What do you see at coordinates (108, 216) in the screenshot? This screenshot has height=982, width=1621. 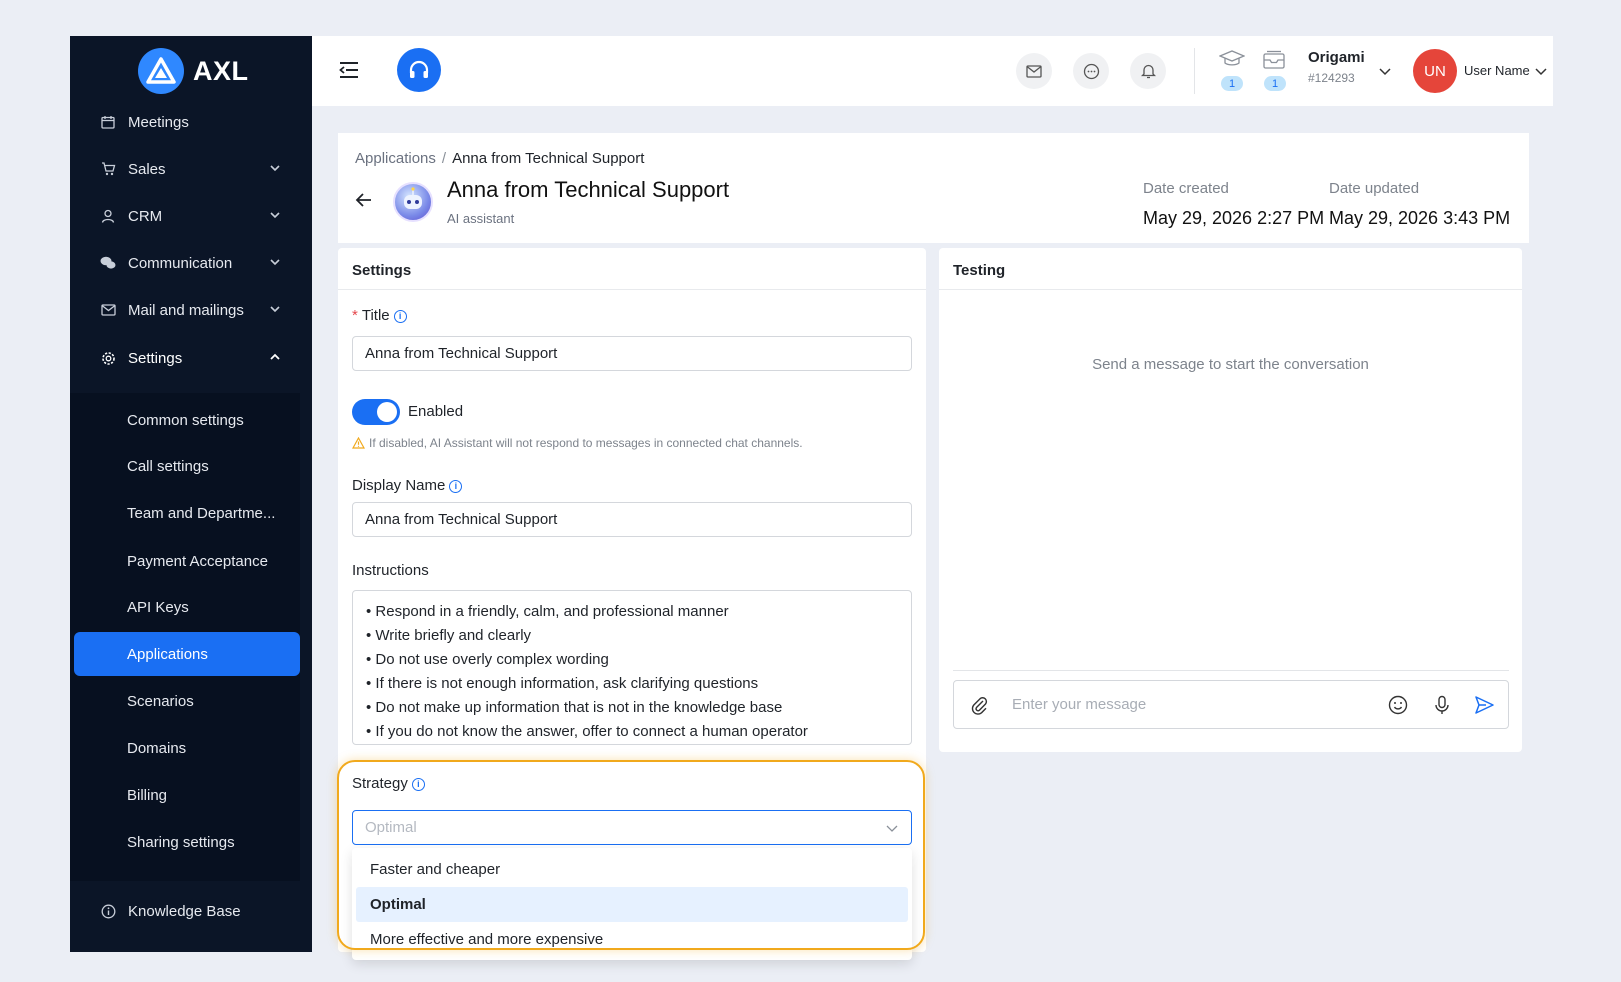 I see `user-icon` at bounding box center [108, 216].